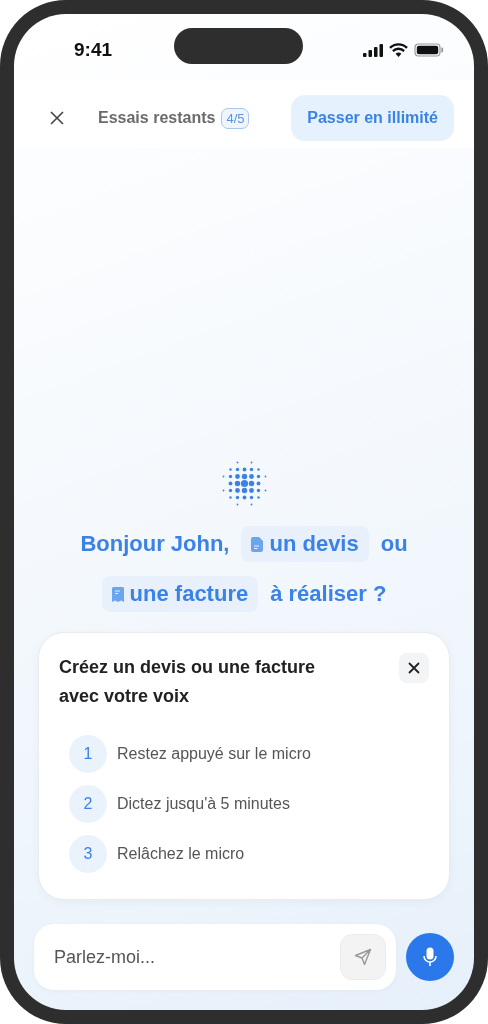  What do you see at coordinates (157, 118) in the screenshot?
I see `trials-label: Essais restants` at bounding box center [157, 118].